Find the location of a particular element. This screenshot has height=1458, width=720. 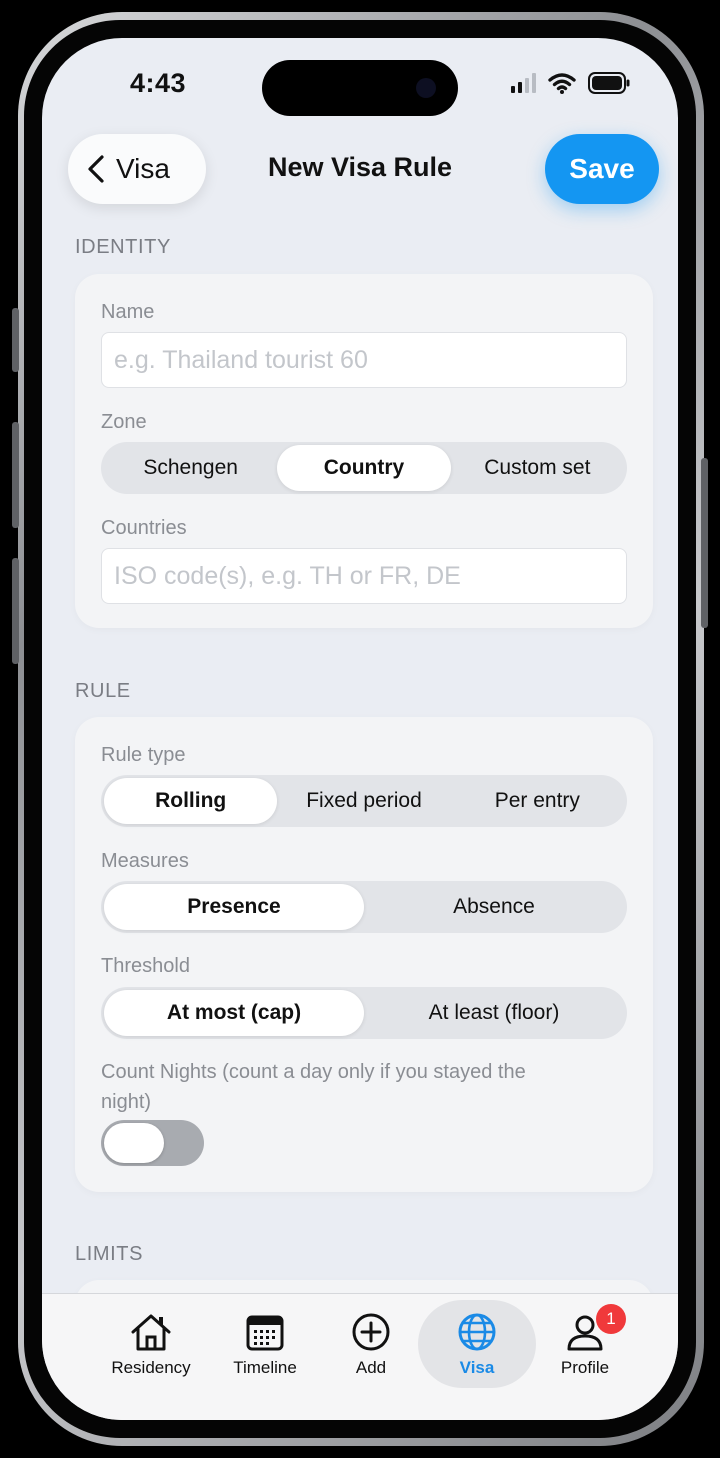

tab-timeline: Timeline is located at coordinates (265, 1344).